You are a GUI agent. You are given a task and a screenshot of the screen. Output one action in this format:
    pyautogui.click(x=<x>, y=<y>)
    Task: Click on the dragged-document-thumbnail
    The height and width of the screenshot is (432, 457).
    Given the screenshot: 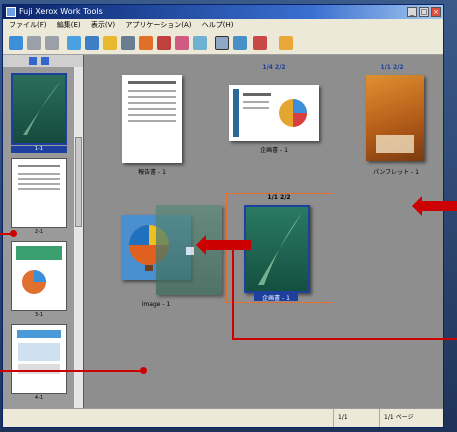 What is the action you would take?
    pyautogui.click(x=189, y=250)
    